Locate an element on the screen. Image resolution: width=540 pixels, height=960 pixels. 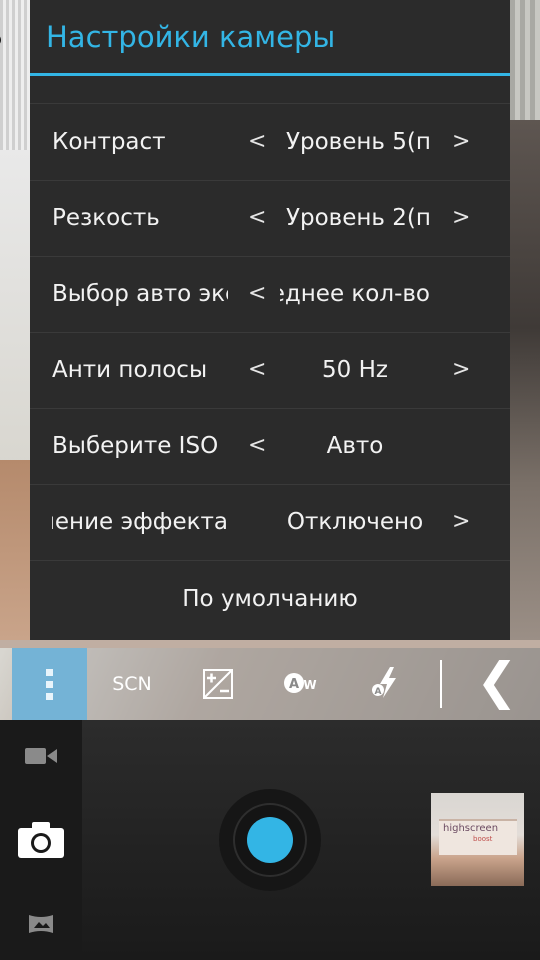
setting-value: 50 Hz is located at coordinates (355, 370).